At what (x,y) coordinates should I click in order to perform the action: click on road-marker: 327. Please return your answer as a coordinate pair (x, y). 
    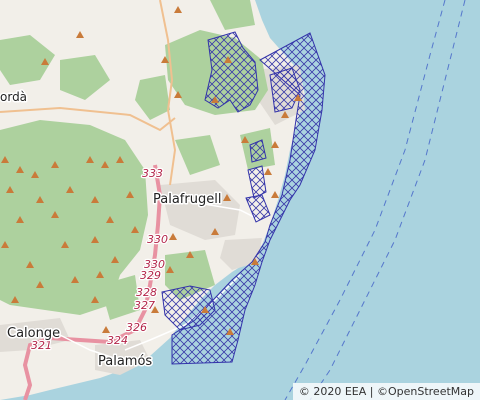
    Looking at the image, I should click on (144, 305).